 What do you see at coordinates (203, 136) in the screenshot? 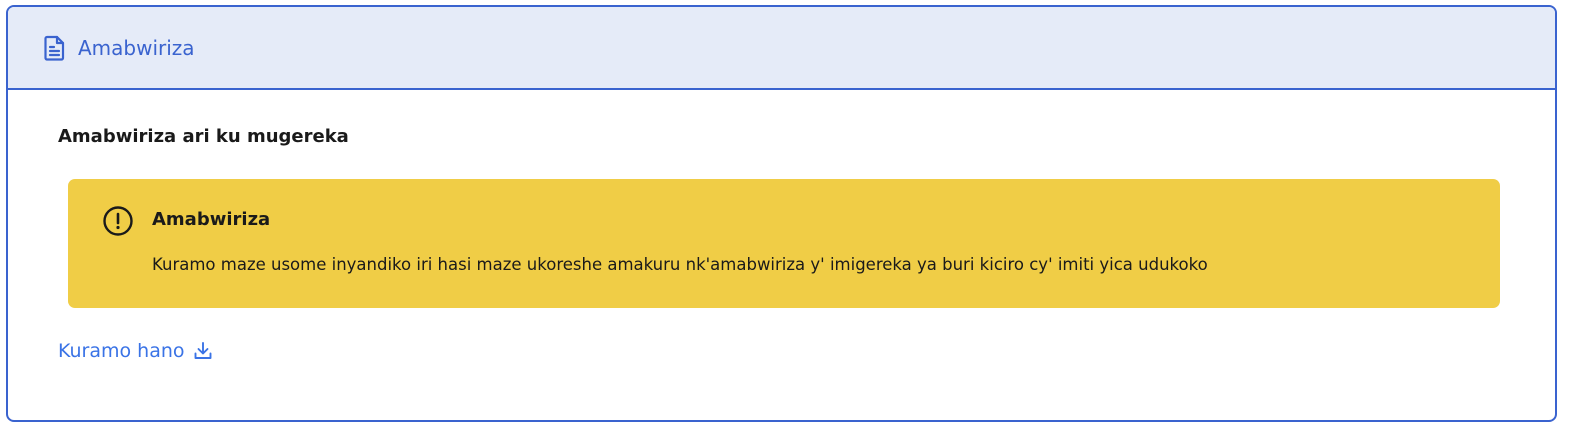
I see `section-subtitle: Amabwiriza ari ku mugereka` at bounding box center [203, 136].